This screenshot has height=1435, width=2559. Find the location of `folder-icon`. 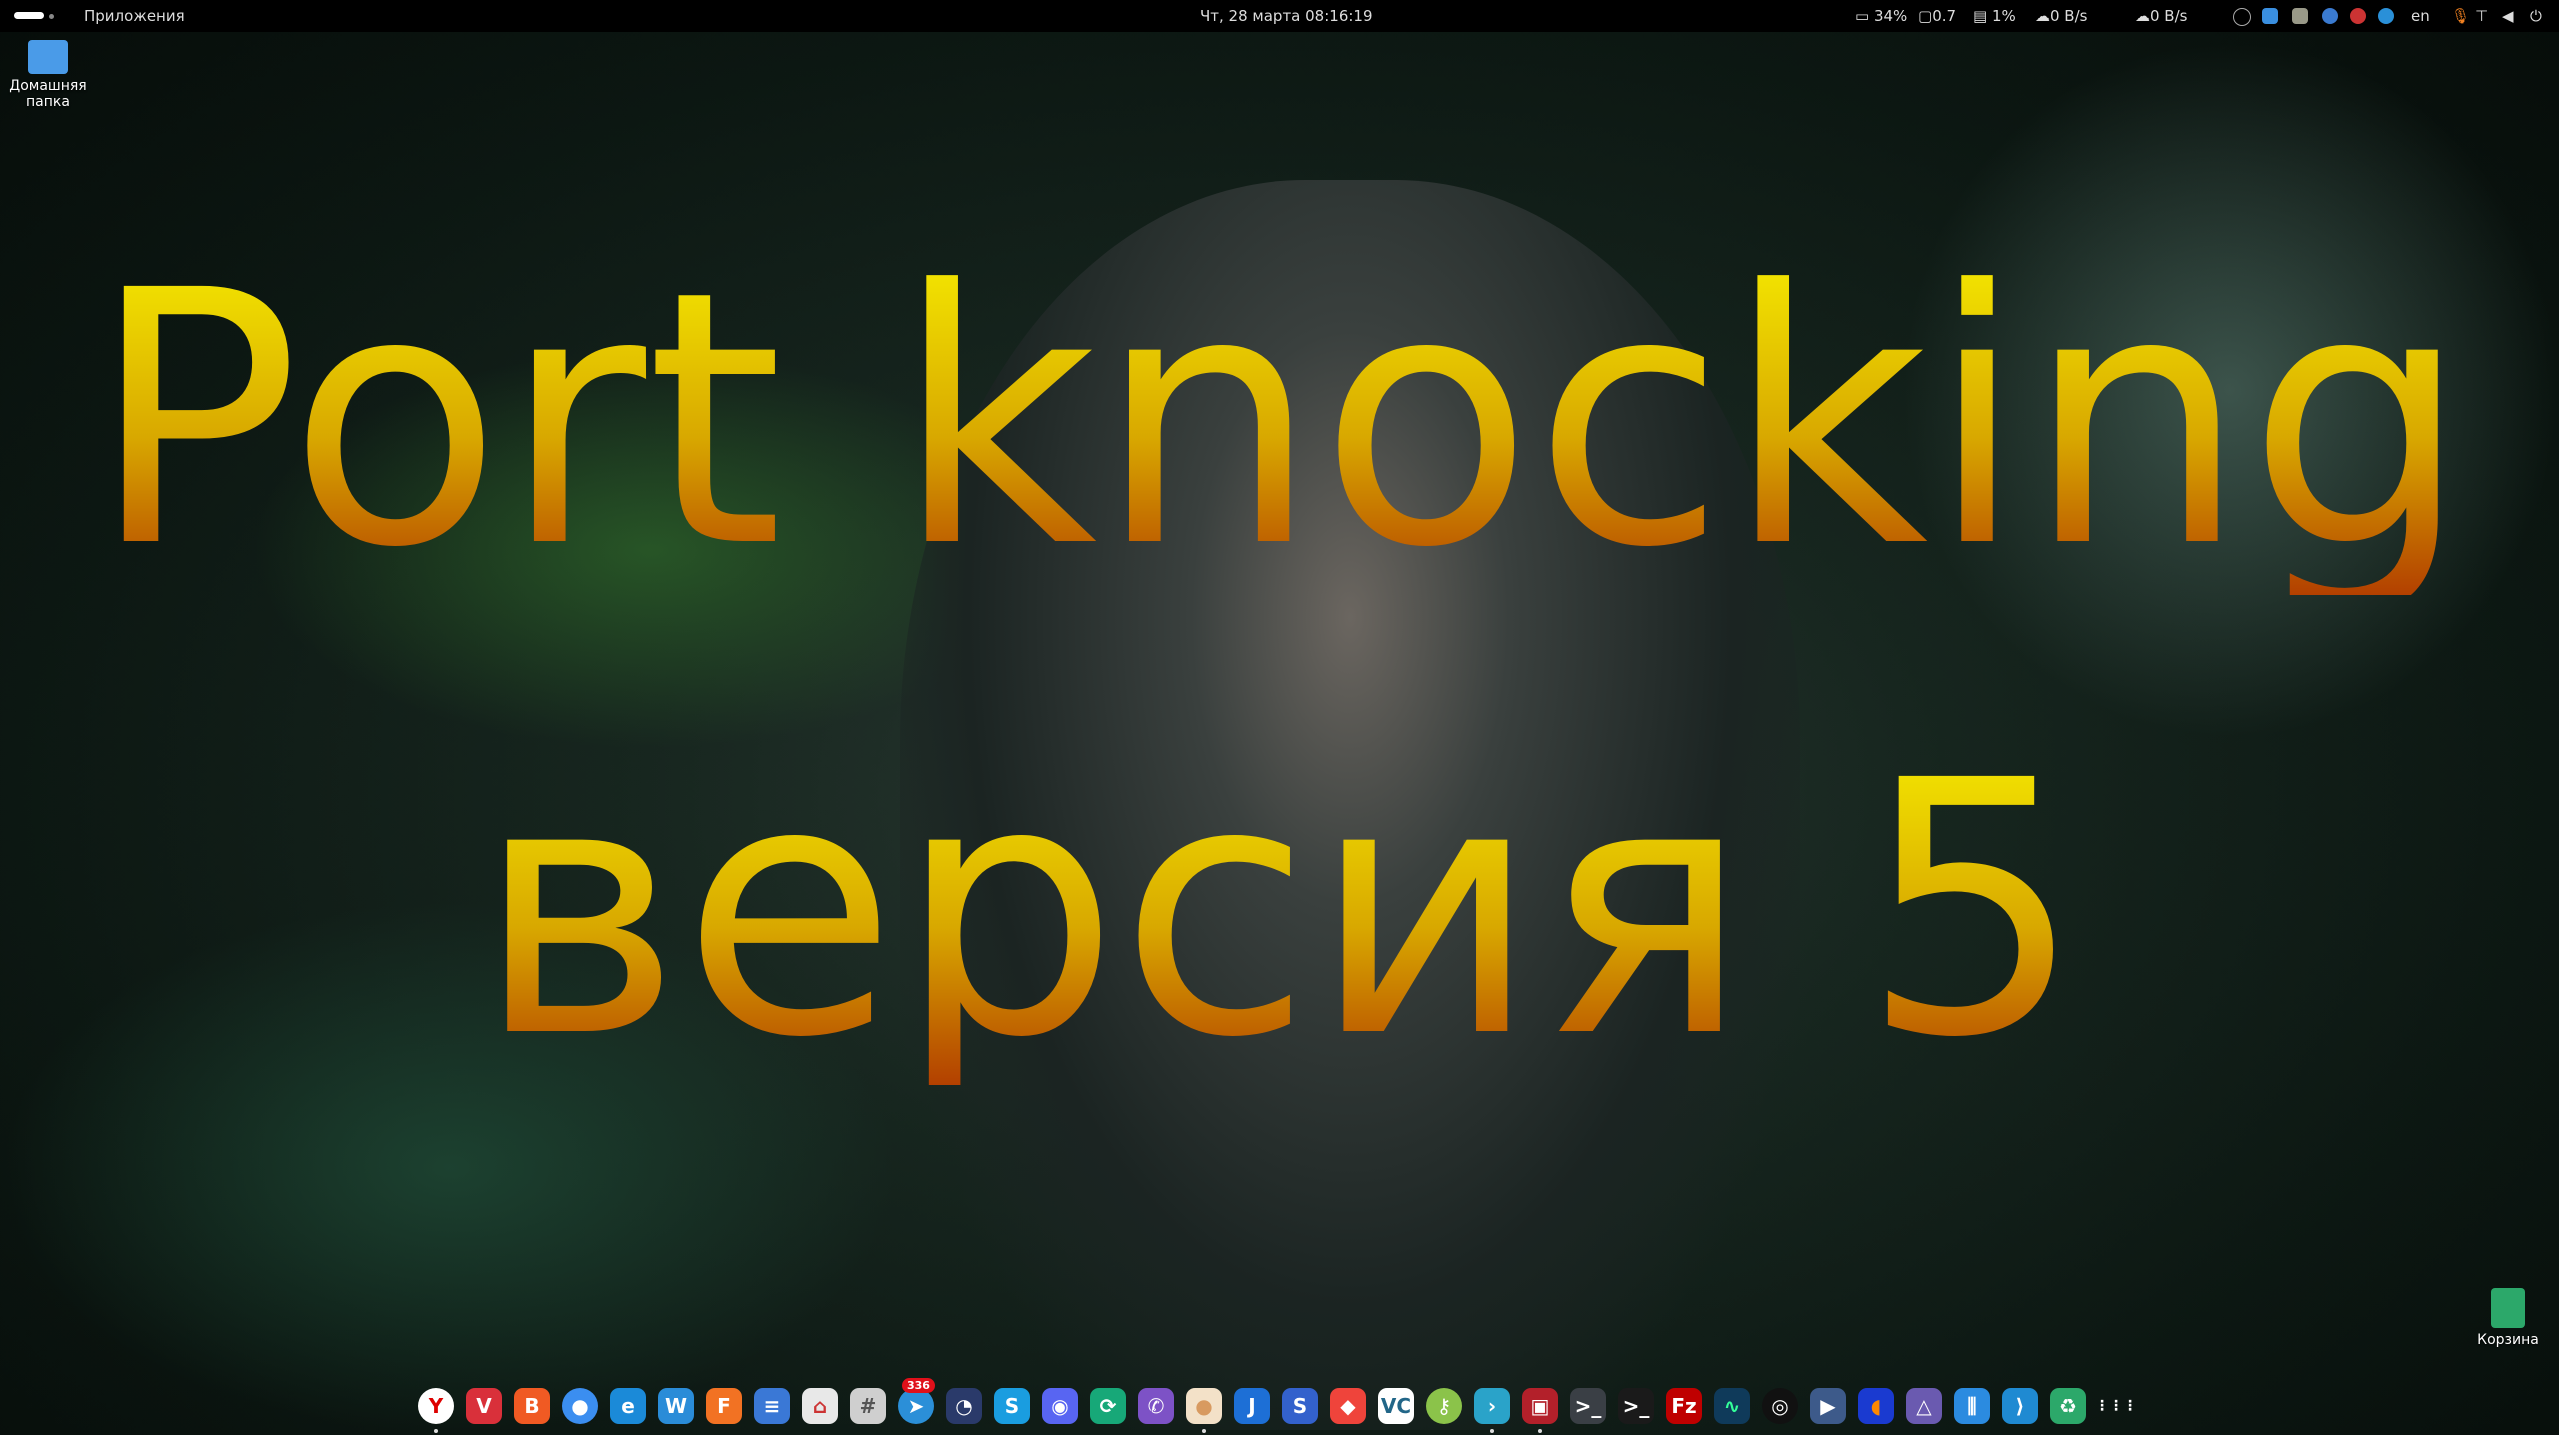

folder-icon is located at coordinates (48, 57).